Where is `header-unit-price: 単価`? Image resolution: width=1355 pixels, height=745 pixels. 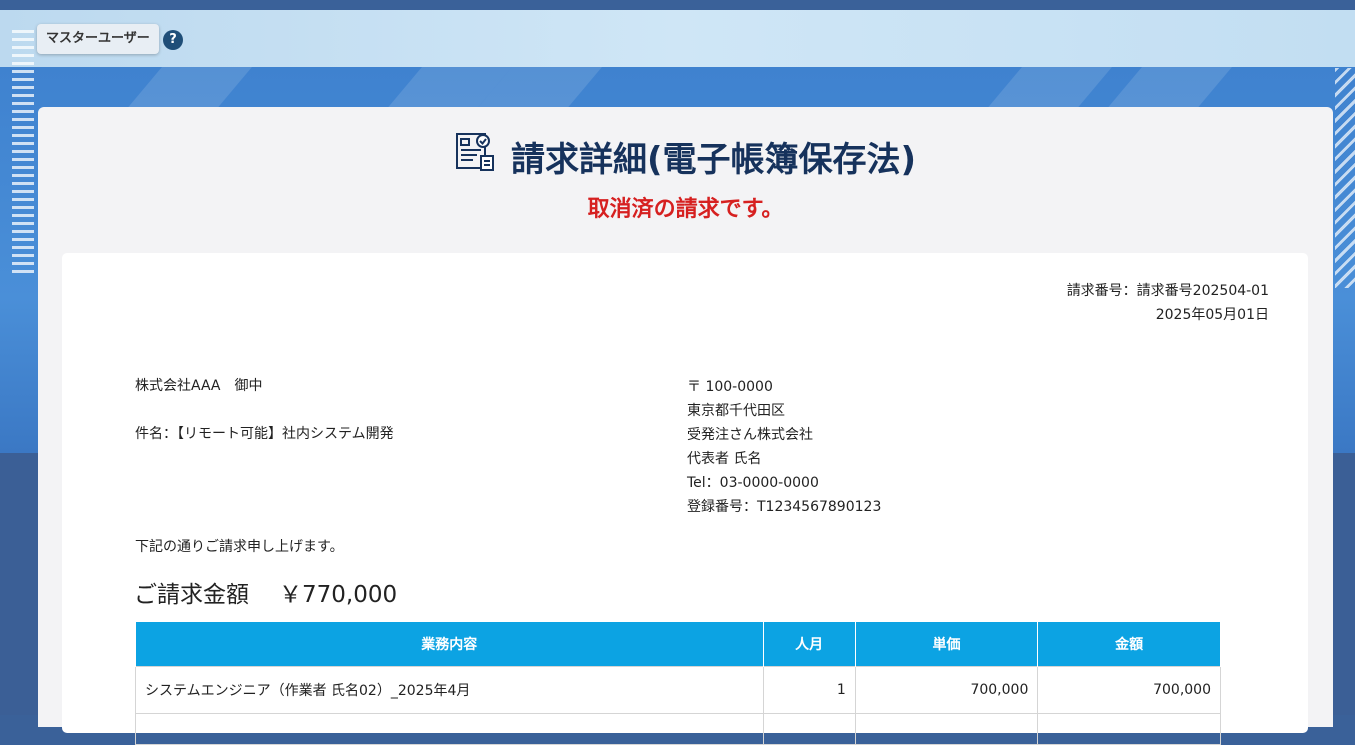 header-unit-price: 単価 is located at coordinates (946, 644).